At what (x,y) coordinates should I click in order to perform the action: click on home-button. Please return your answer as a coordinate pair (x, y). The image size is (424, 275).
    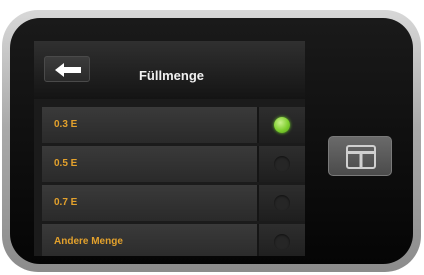
    Looking at the image, I should click on (360, 156).